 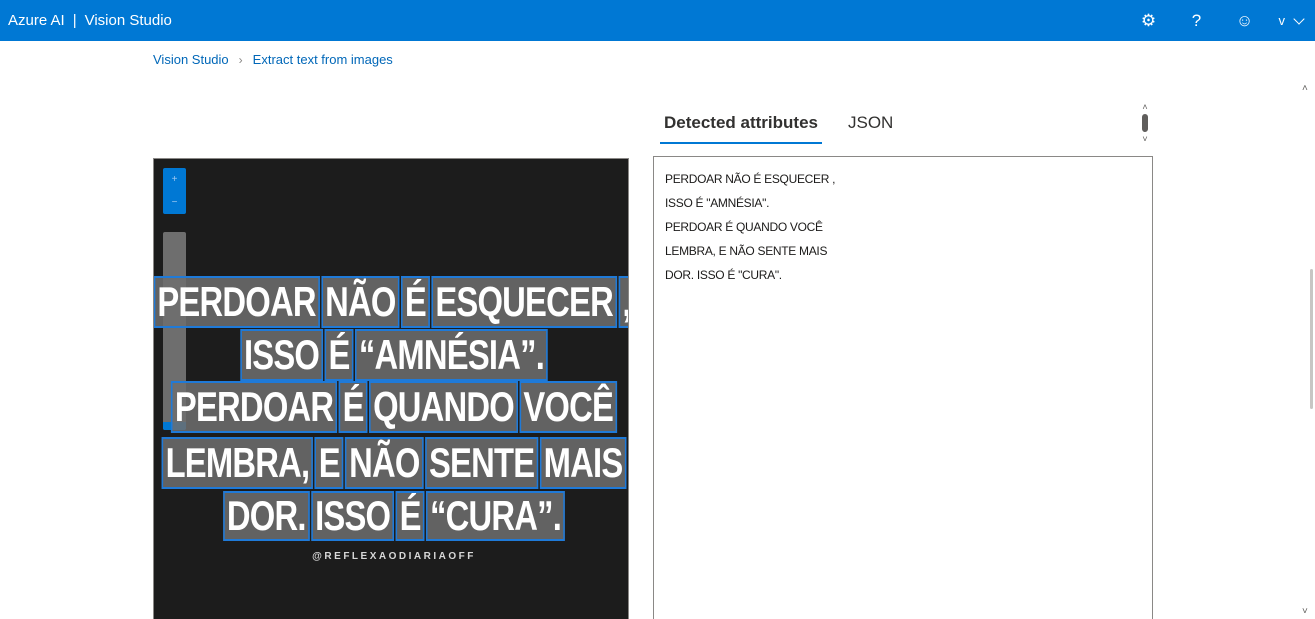 I want to click on zoom-in-button: +, so click(x=174, y=179).